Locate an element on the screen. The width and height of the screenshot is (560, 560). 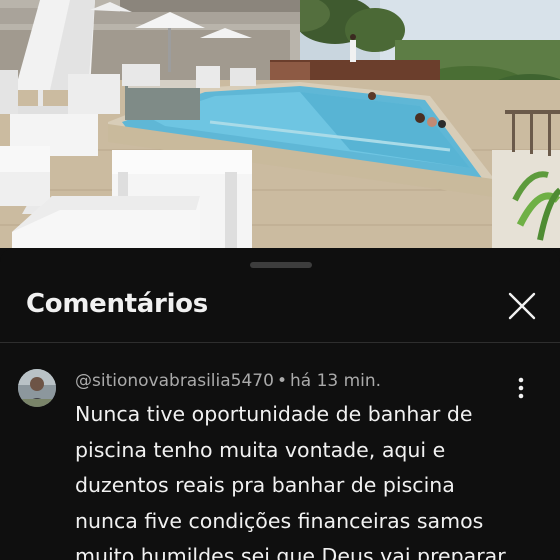
comment-meta: @sitionovabrasilia5470 • há 13 min. is located at coordinates (228, 381).